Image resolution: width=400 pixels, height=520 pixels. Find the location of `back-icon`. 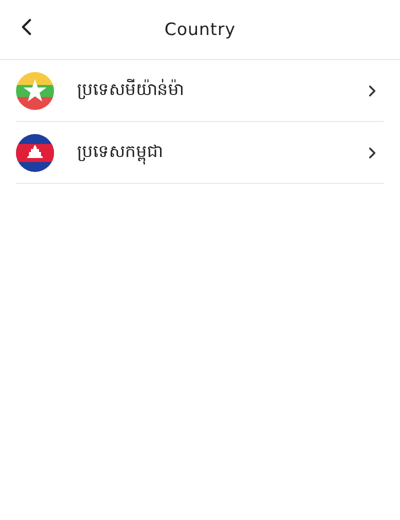

back-icon is located at coordinates (26, 27).